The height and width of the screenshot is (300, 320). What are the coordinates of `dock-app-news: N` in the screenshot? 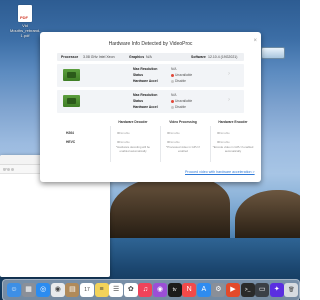 It's located at (189, 290).